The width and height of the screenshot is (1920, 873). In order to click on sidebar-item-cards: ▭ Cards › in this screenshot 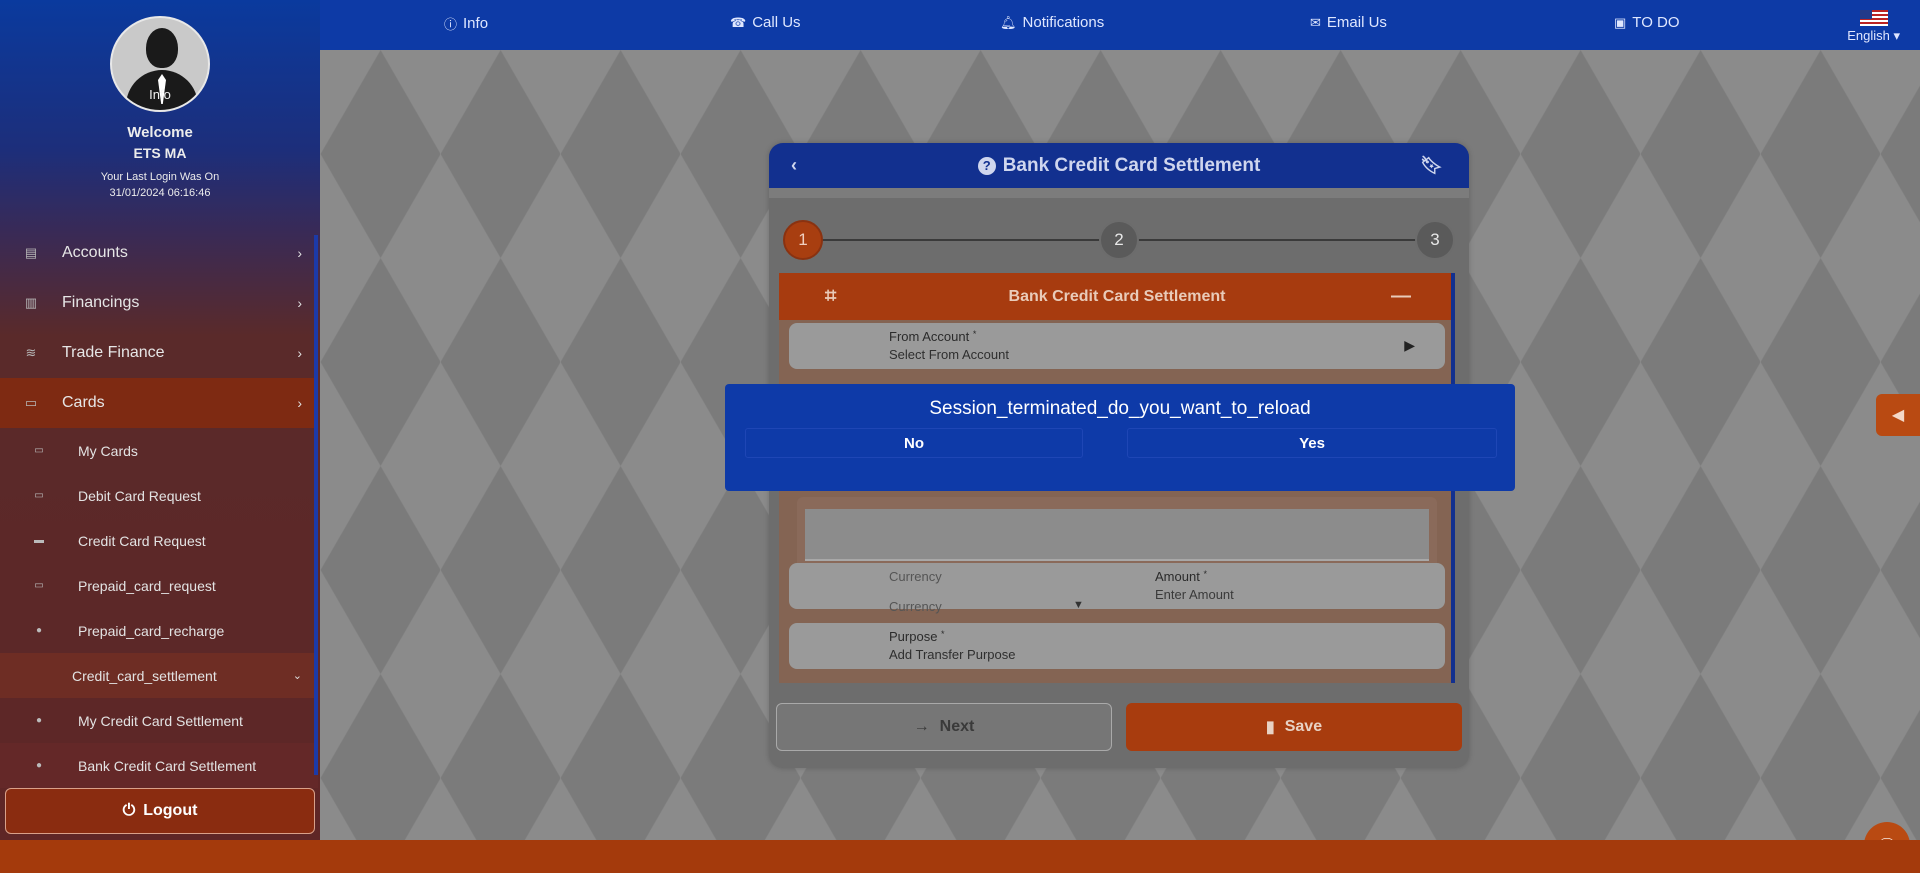, I will do `click(159, 403)`.